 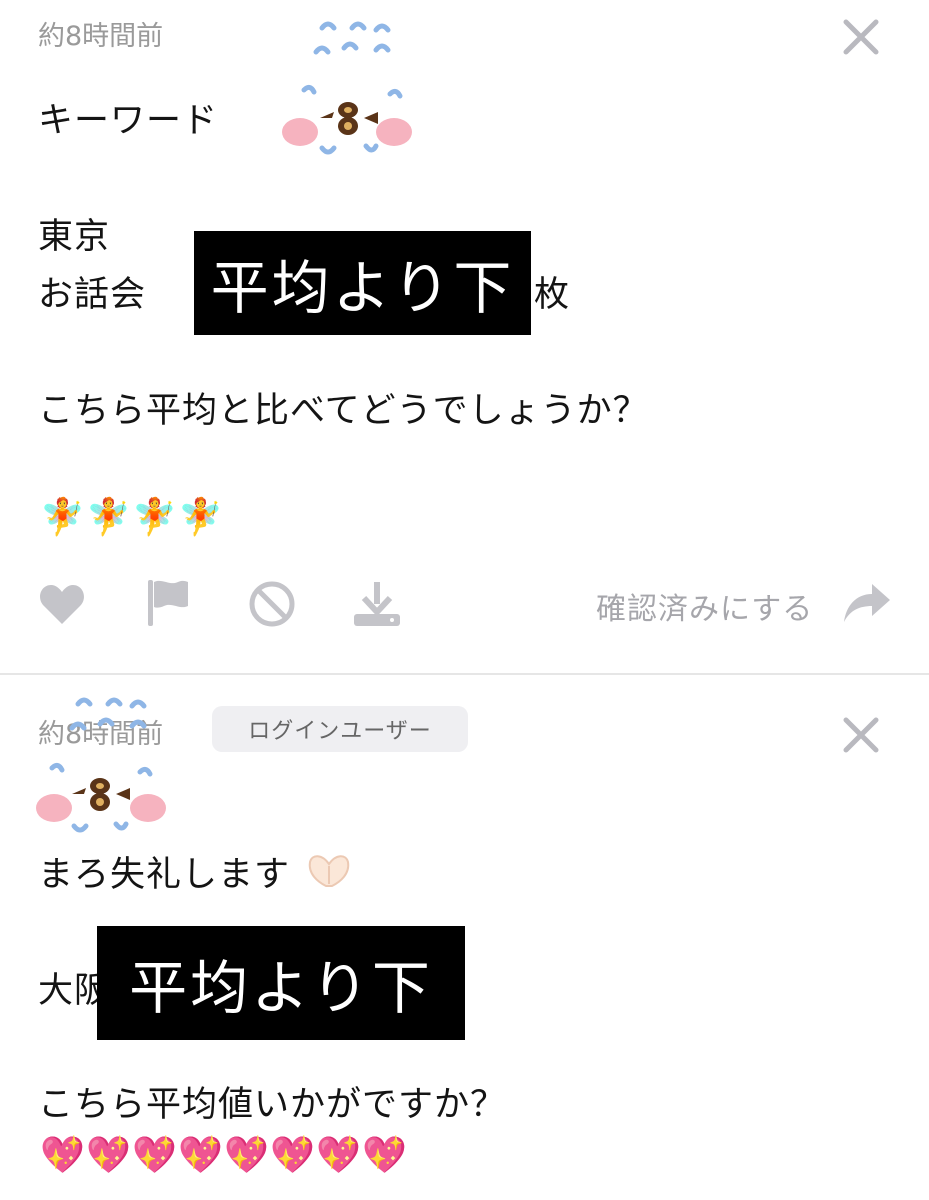 I want to click on heart-icon, so click(x=62, y=604).